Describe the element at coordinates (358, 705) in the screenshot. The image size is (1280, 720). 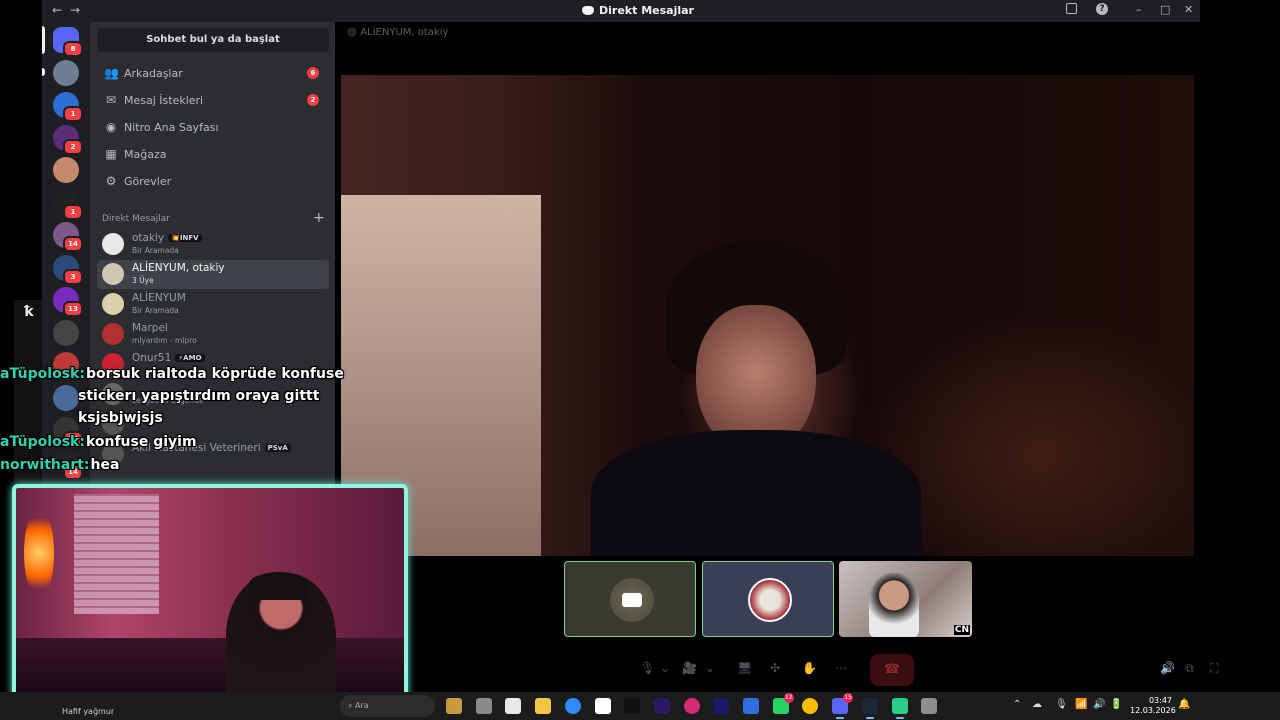
I see `search-label: ⌕ Ara` at that location.